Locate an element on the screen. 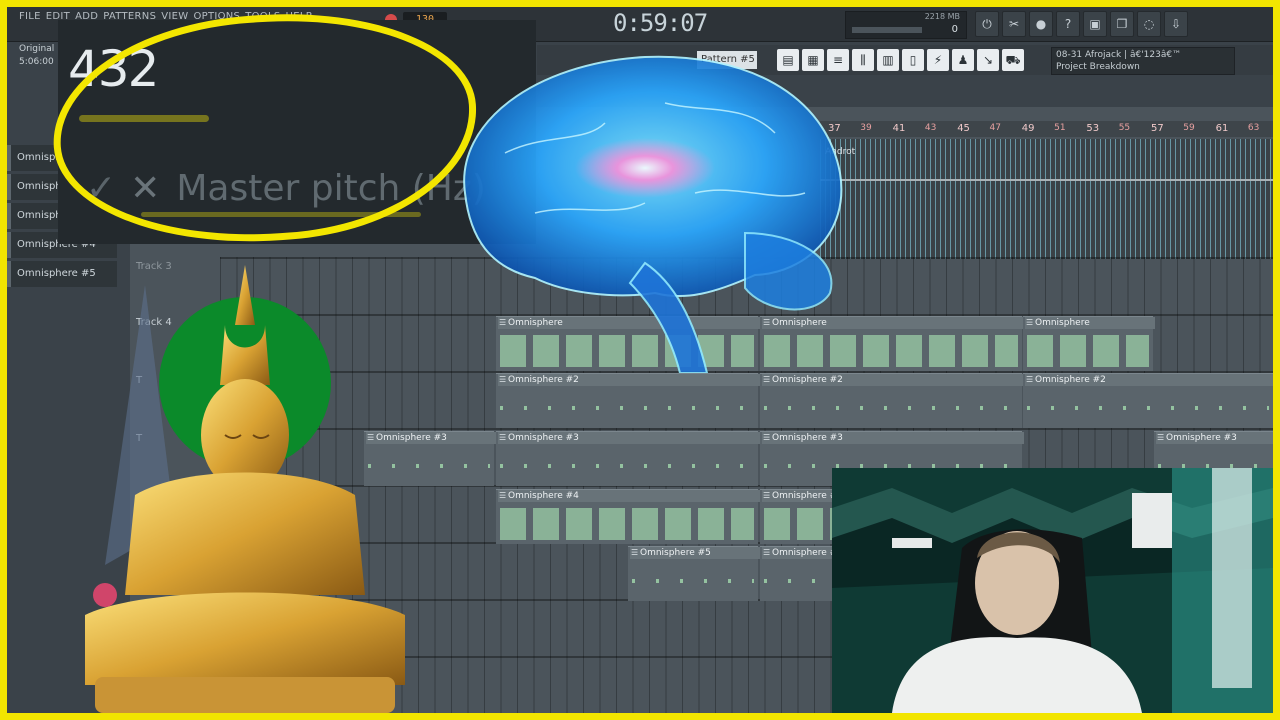  clip-title: Omnisphere is located at coordinates (1090, 323).